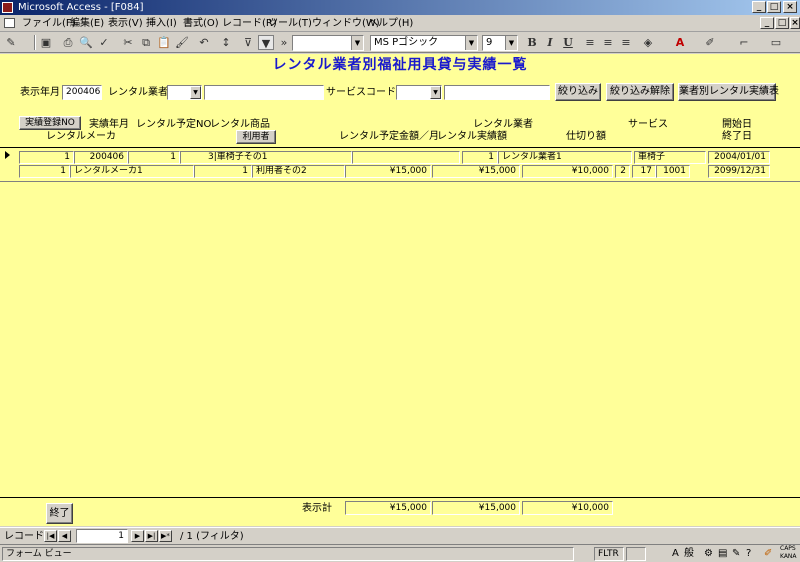 Image resolution: width=800 pixels, height=562 pixels. What do you see at coordinates (608, 42) in the screenshot?
I see `align-center-icon: ≡` at bounding box center [608, 42].